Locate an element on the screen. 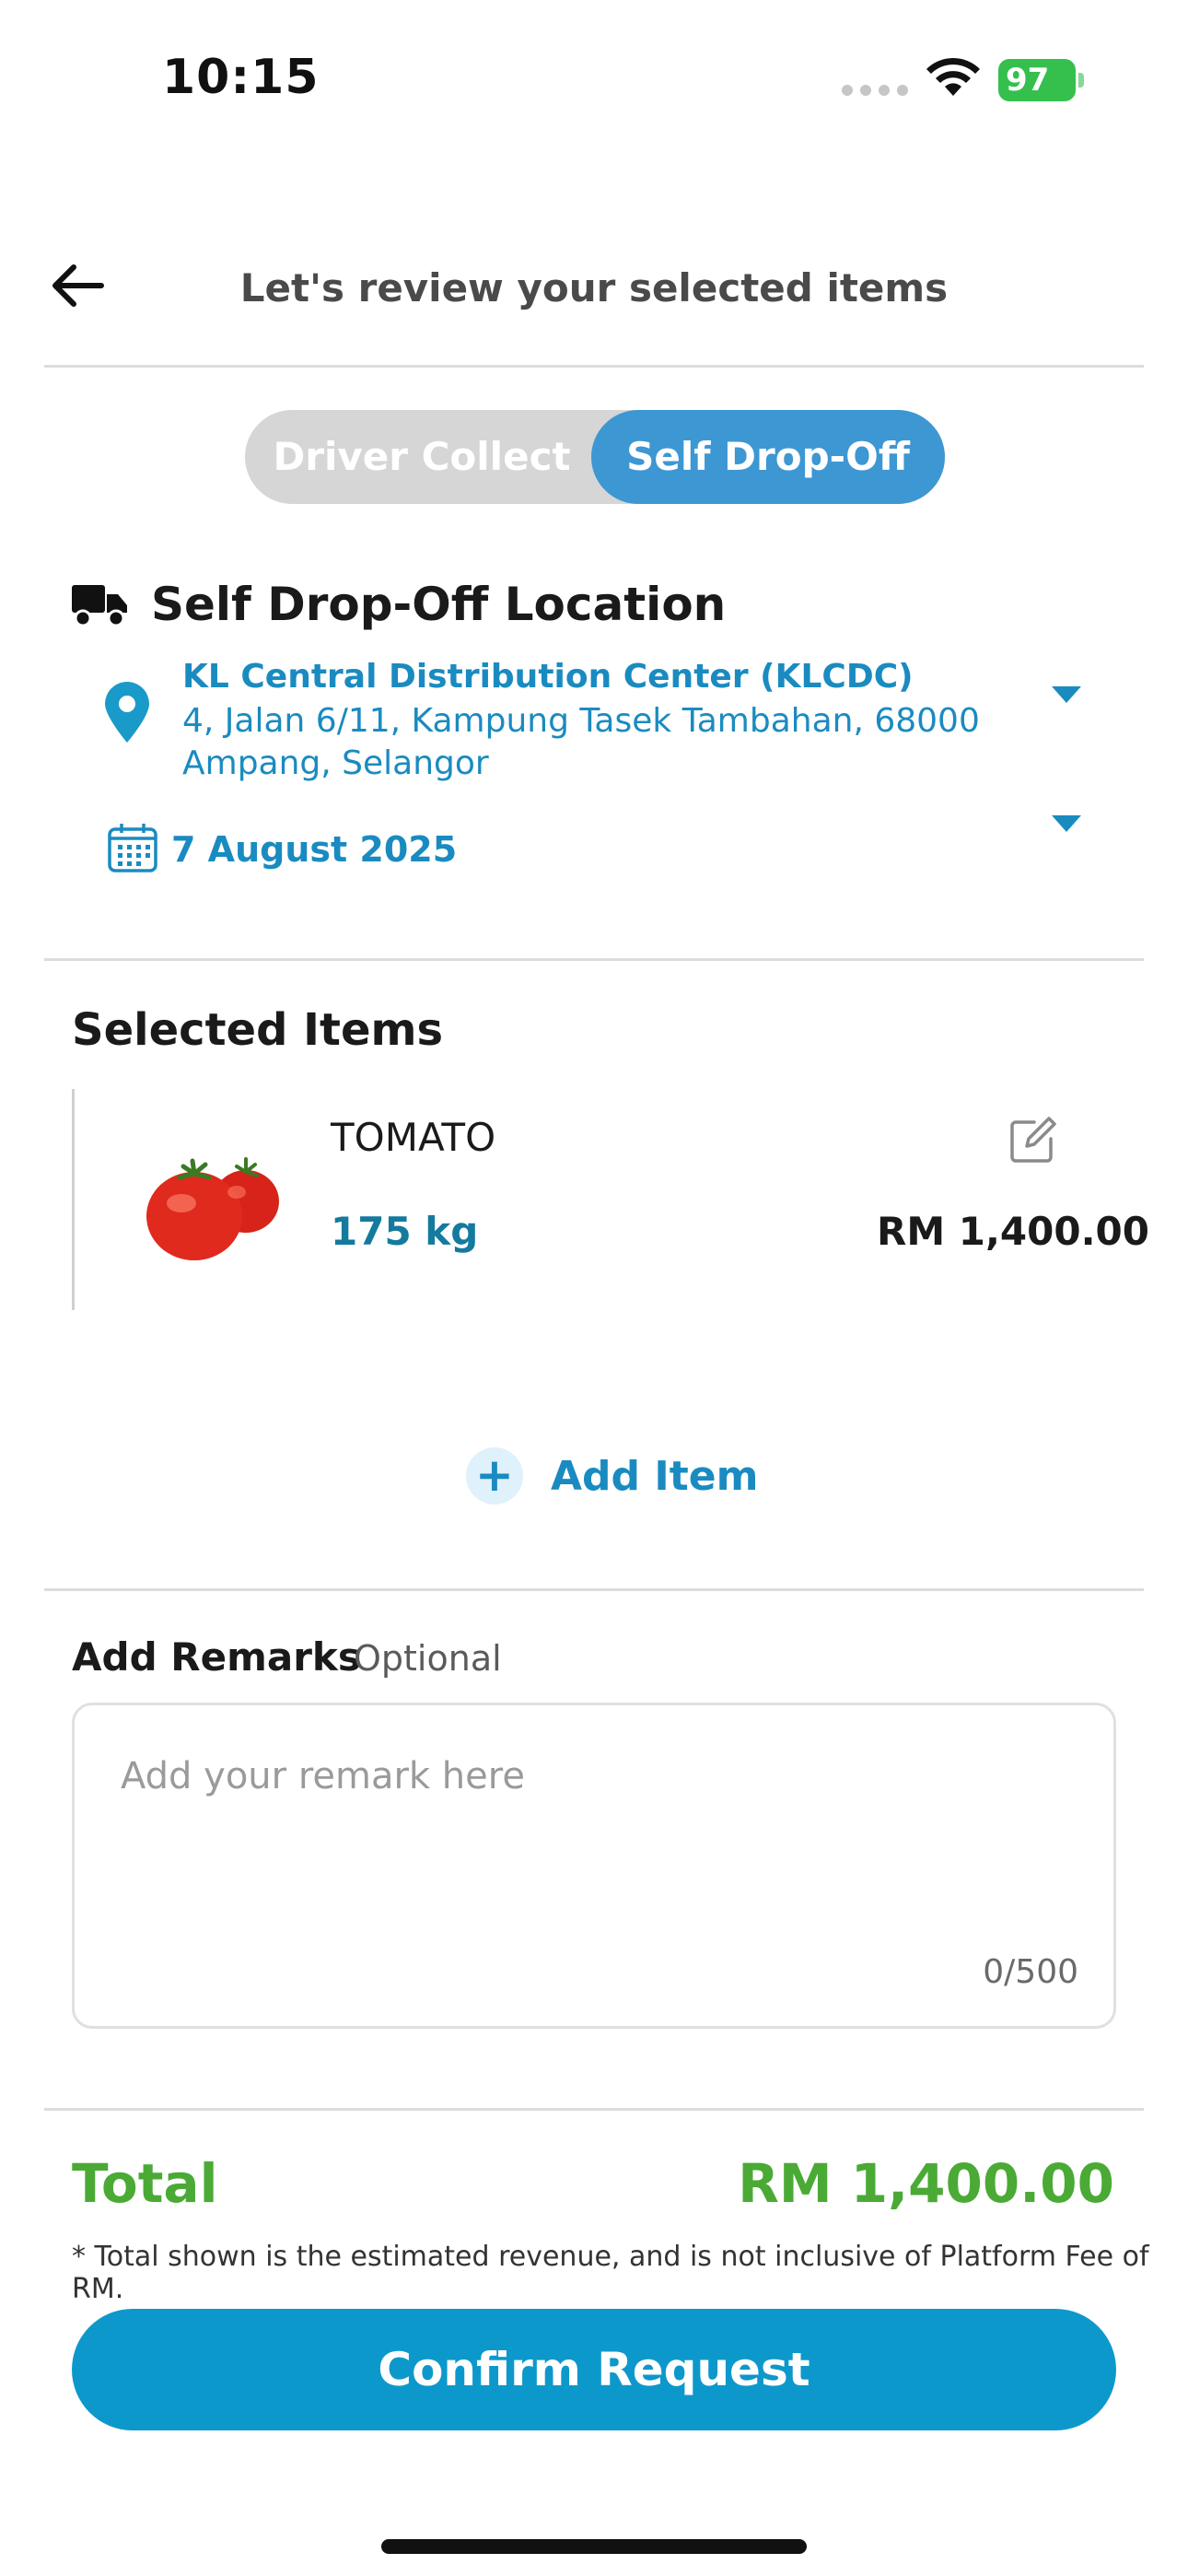  remarks-title: Add Remarks is located at coordinates (216, 1657).